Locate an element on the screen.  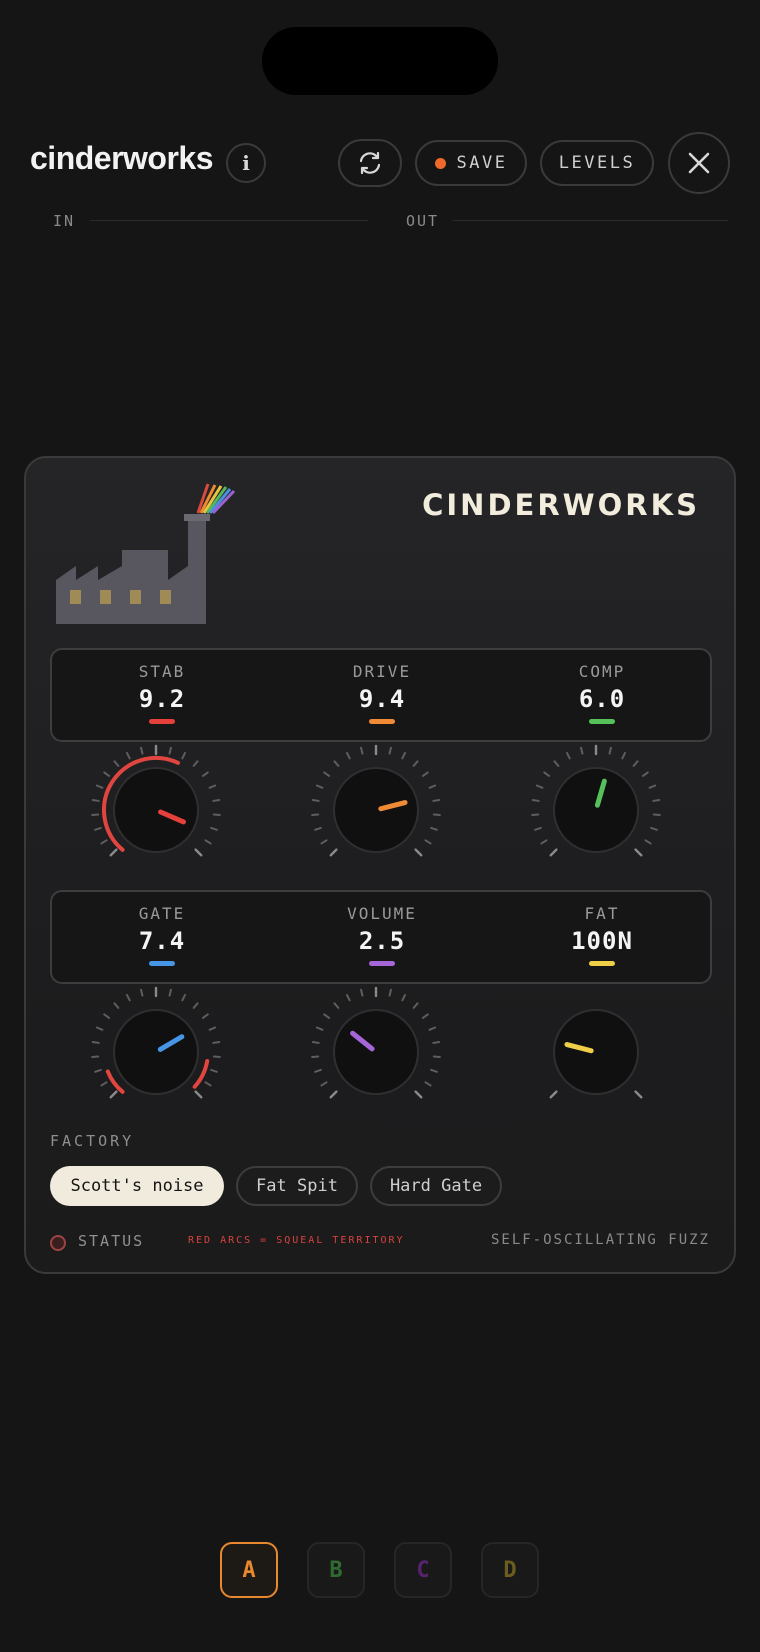
stab-color-bar is located at coordinates (162, 721).